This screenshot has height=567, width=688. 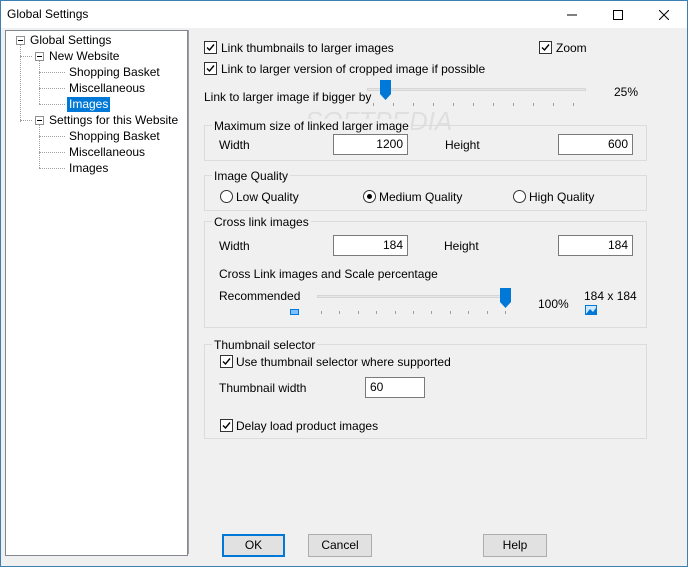 What do you see at coordinates (553, 304) in the screenshot?
I see `scale-value: 100%` at bounding box center [553, 304].